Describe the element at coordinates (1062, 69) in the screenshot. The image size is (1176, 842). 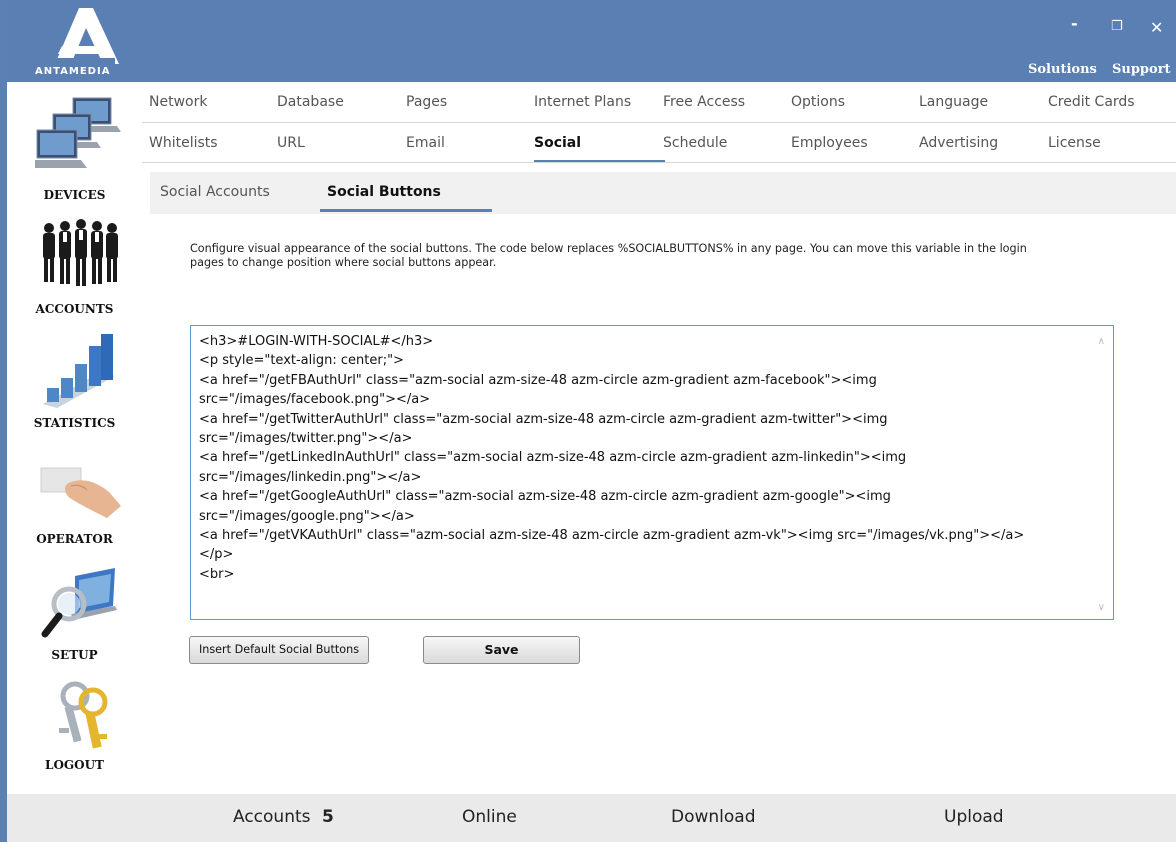
I see `solutions-link: Solutions` at that location.